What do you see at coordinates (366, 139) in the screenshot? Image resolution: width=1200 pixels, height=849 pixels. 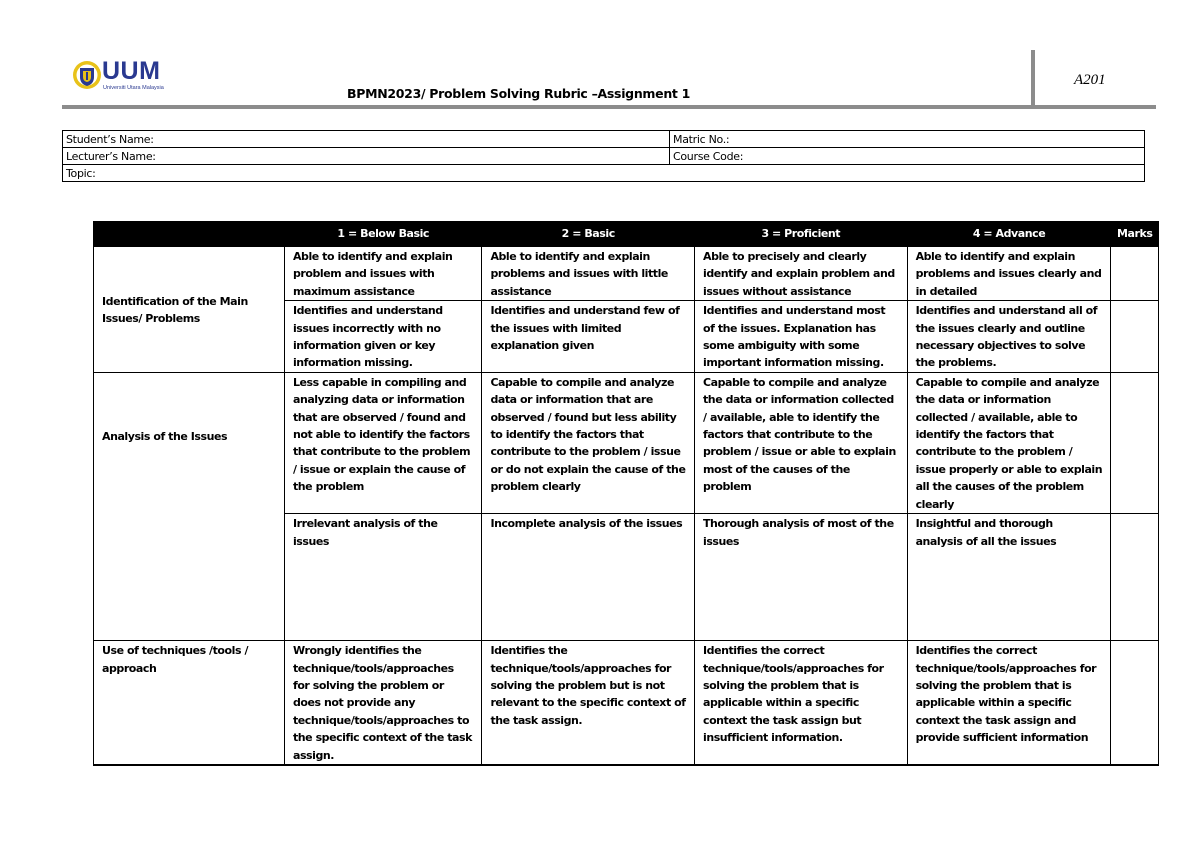 I see `student-name-field: Student’s Name:` at bounding box center [366, 139].